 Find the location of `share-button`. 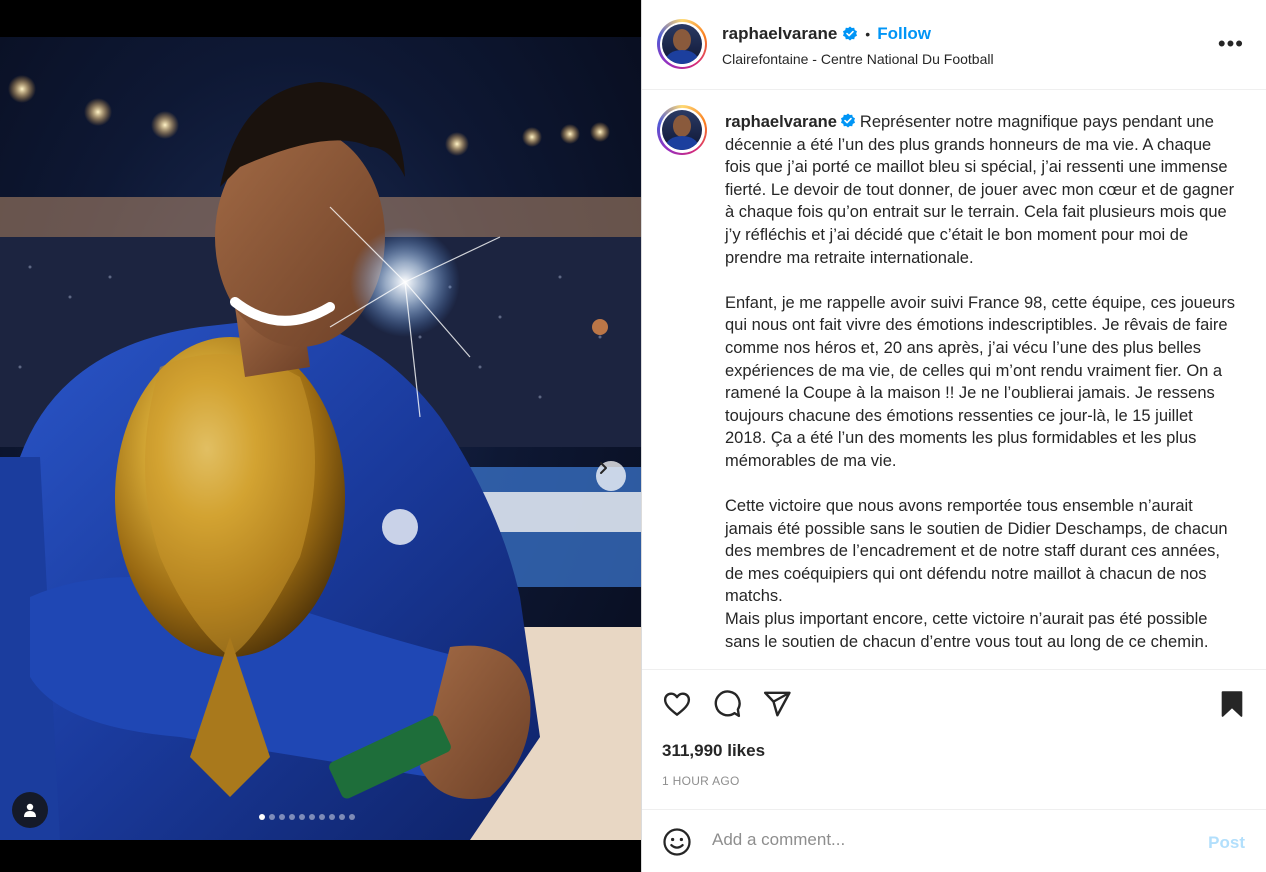

share-button is located at coordinates (777, 706).